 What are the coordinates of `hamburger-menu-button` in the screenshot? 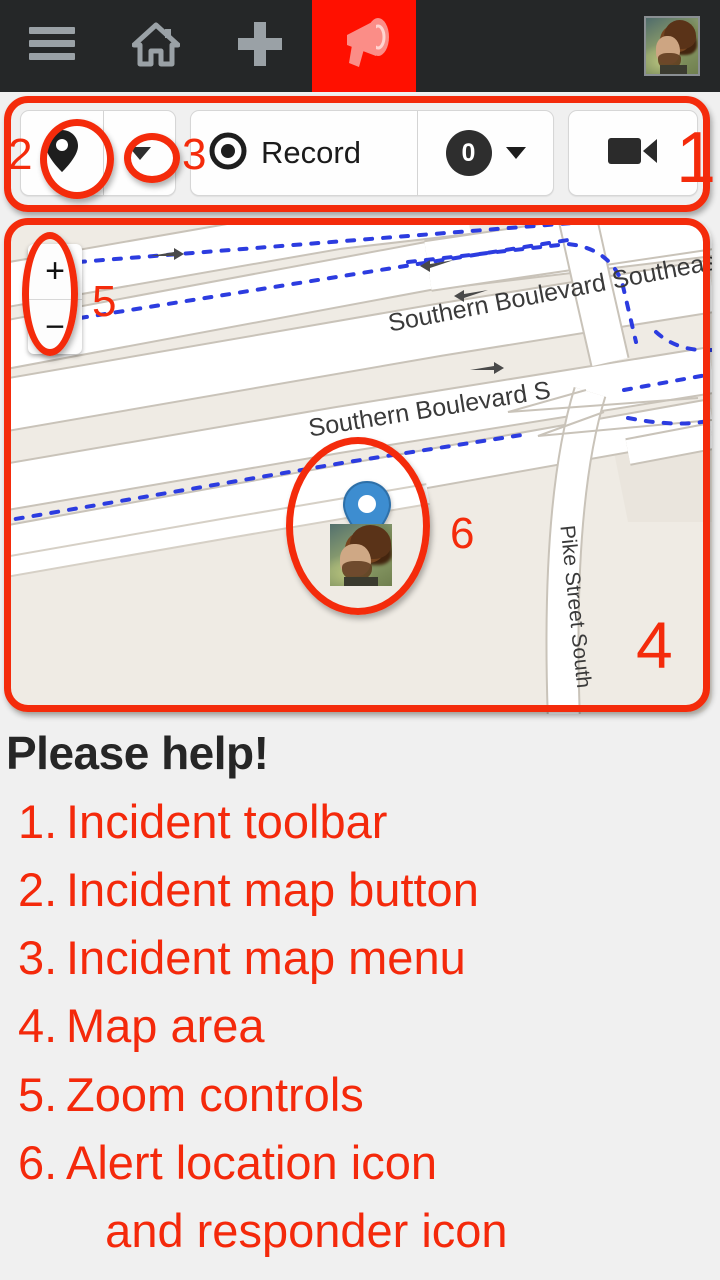 It's located at (52, 46).